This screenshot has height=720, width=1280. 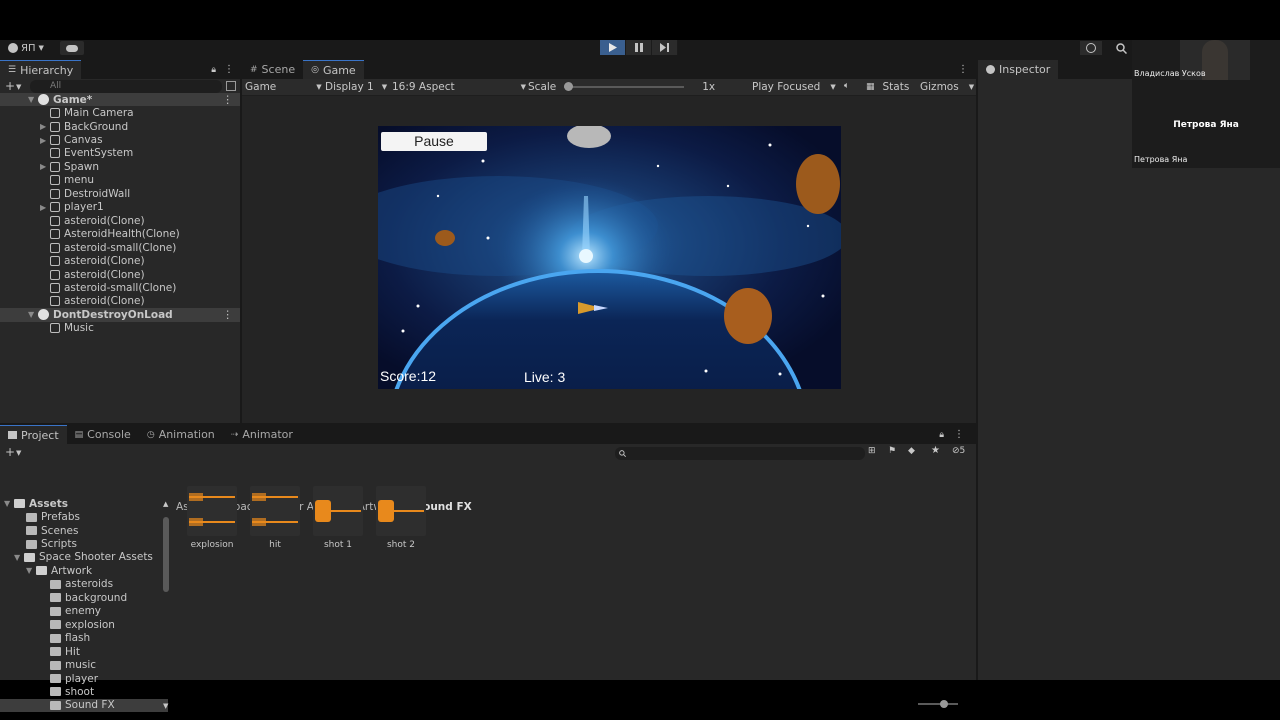 What do you see at coordinates (120, 328) in the screenshot?
I see `hierarchy-item: Music` at bounding box center [120, 328].